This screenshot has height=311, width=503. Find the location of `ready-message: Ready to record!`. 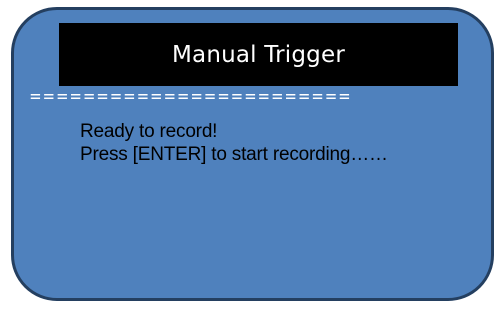

ready-message: Ready to record! is located at coordinates (149, 131).